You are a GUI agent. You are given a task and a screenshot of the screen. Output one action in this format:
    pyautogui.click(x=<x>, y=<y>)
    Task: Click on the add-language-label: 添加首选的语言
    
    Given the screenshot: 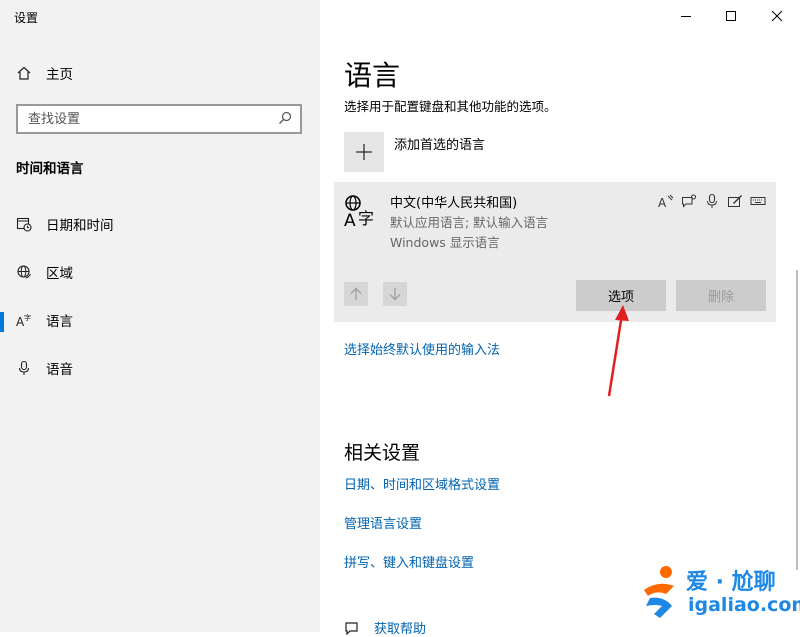 What is the action you would take?
    pyautogui.click(x=439, y=143)
    